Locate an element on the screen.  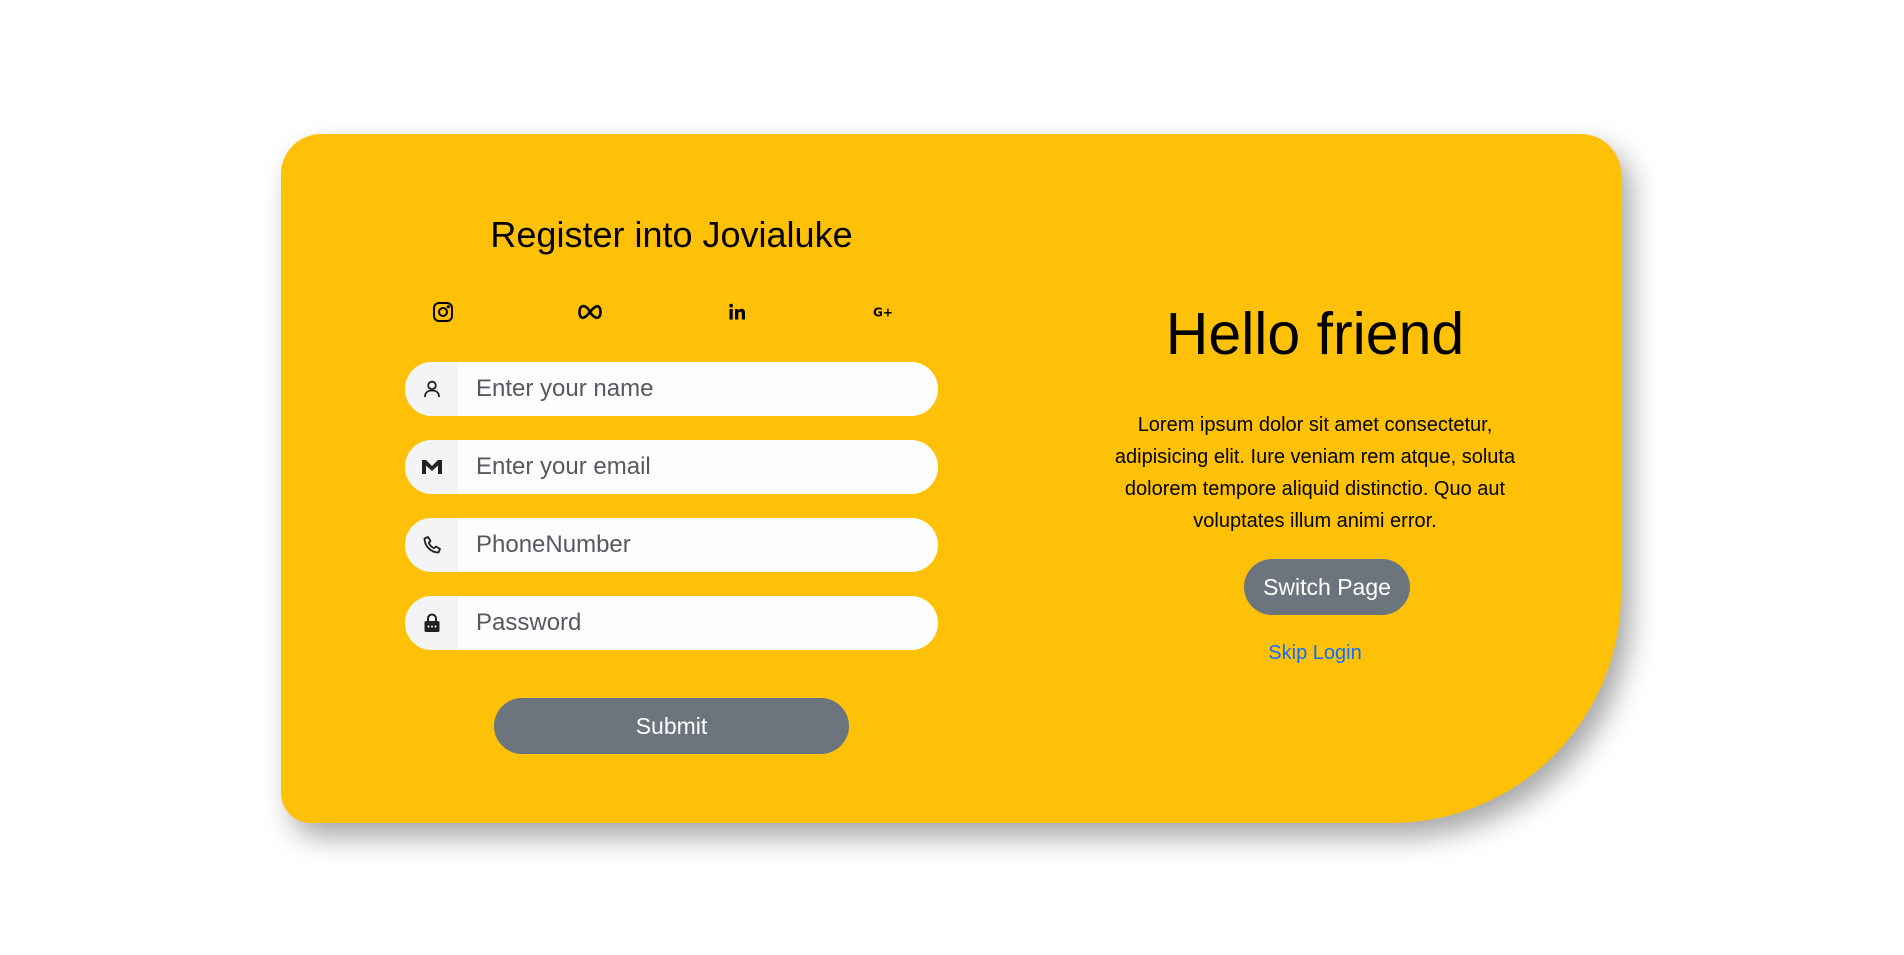
password-field is located at coordinates (671, 623).